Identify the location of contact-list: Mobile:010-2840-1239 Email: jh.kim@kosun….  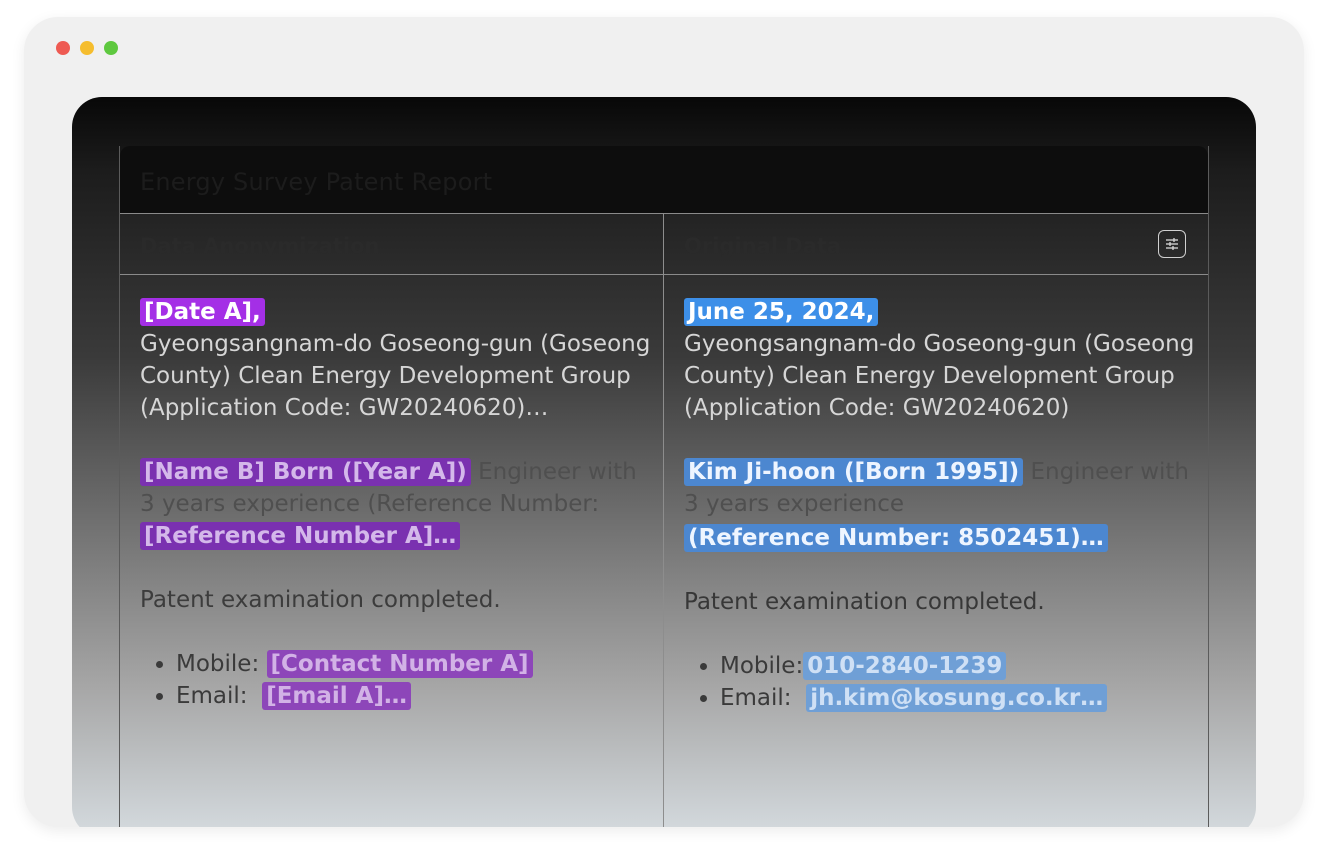
(942, 682).